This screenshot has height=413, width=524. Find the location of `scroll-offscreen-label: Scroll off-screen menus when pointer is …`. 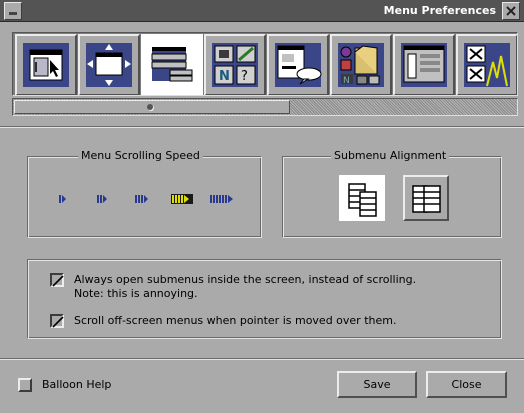

scroll-offscreen-label: Scroll off-screen menus when pointer is … is located at coordinates (235, 320).